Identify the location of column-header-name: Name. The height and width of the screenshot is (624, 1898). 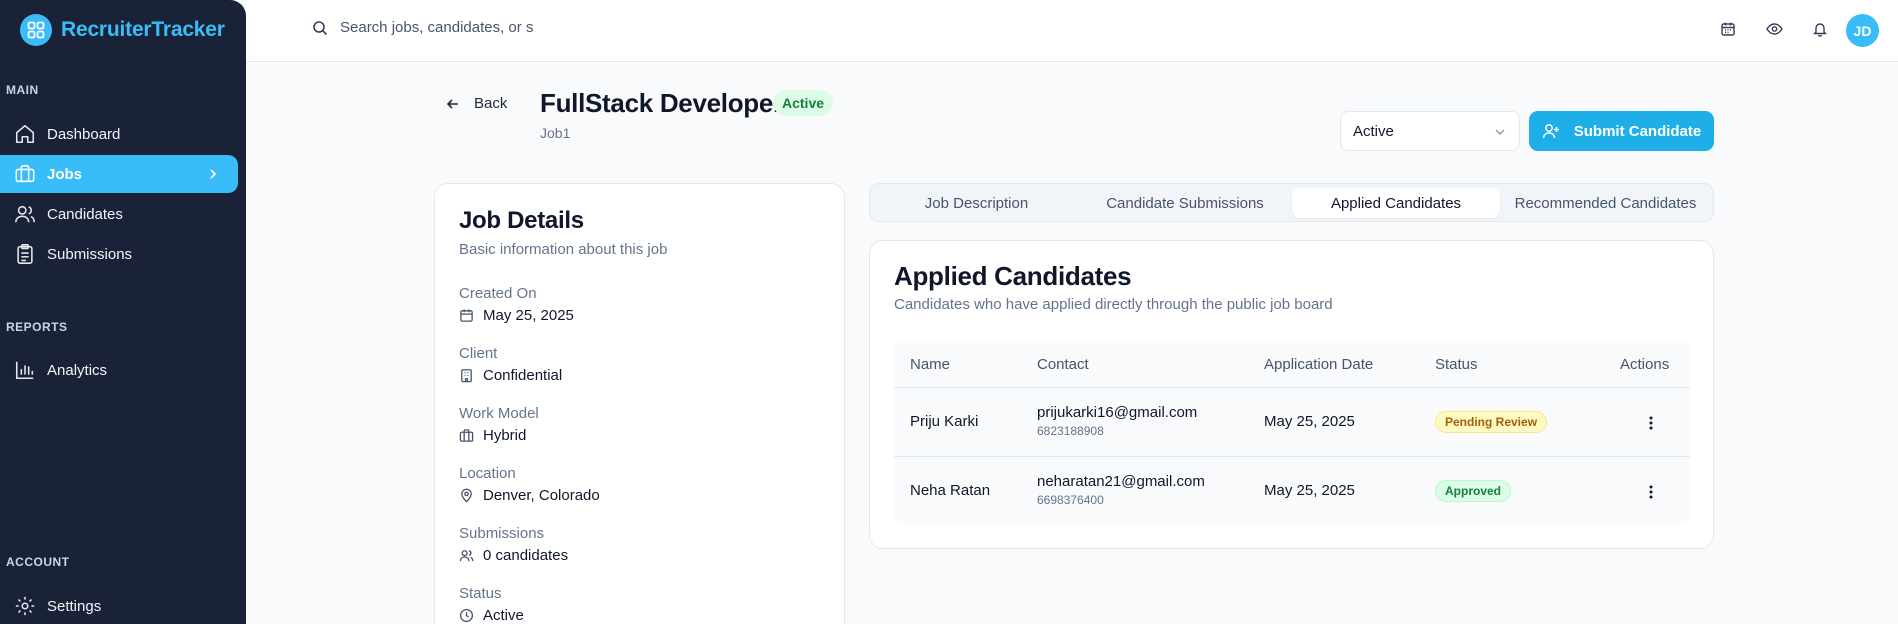
(930, 364).